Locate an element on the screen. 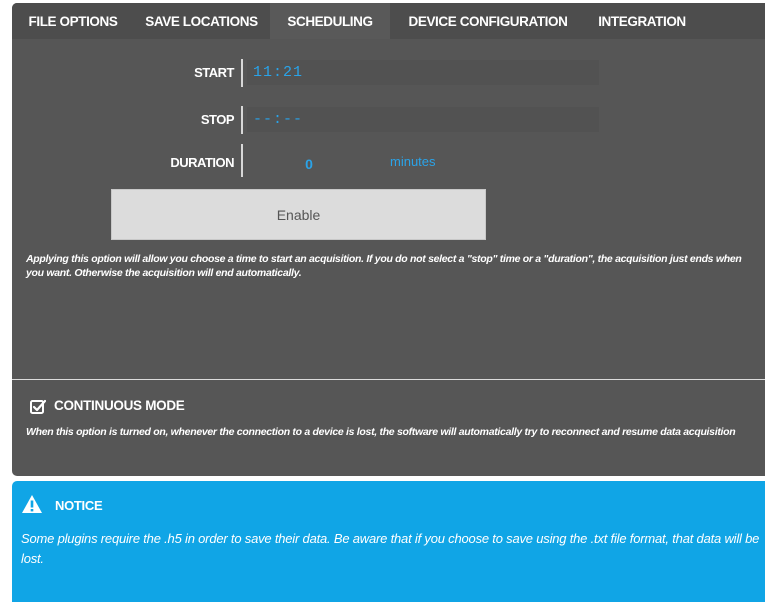 Image resolution: width=765 pixels, height=602 pixels. duration-label: DURATION is located at coordinates (202, 162).